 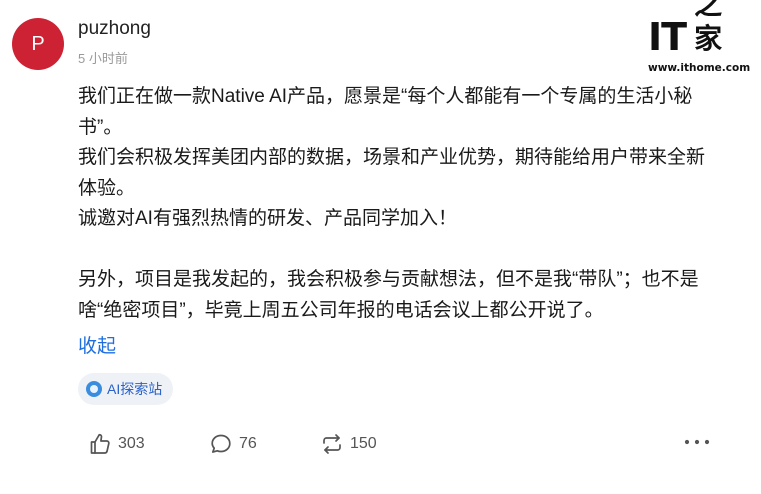 I want to click on comment-button: 76, so click(x=233, y=444).